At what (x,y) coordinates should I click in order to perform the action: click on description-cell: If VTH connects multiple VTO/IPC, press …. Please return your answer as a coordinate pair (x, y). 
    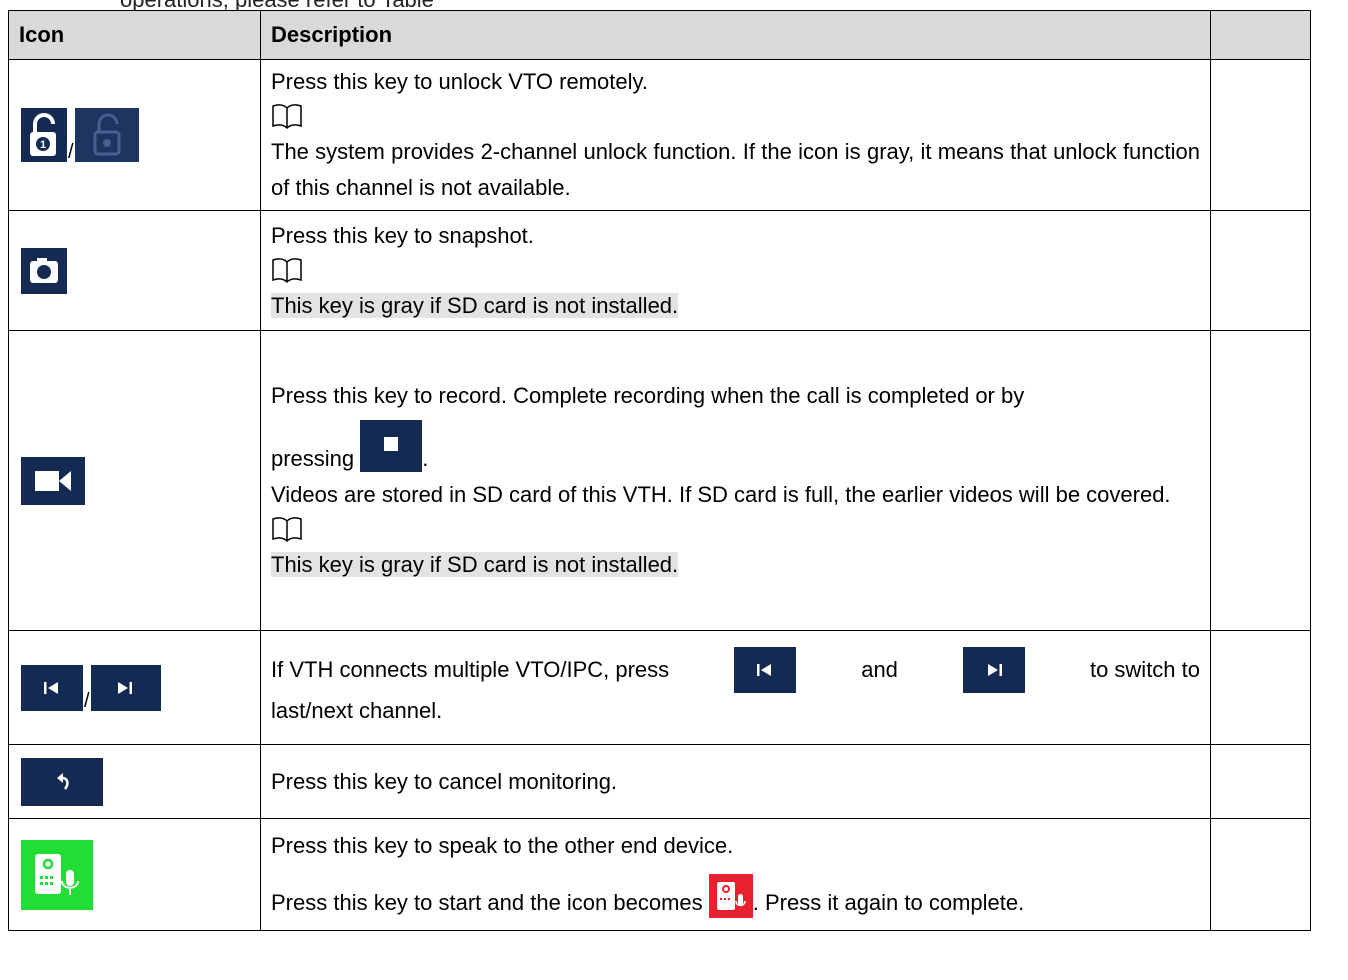
    Looking at the image, I should click on (735, 687).